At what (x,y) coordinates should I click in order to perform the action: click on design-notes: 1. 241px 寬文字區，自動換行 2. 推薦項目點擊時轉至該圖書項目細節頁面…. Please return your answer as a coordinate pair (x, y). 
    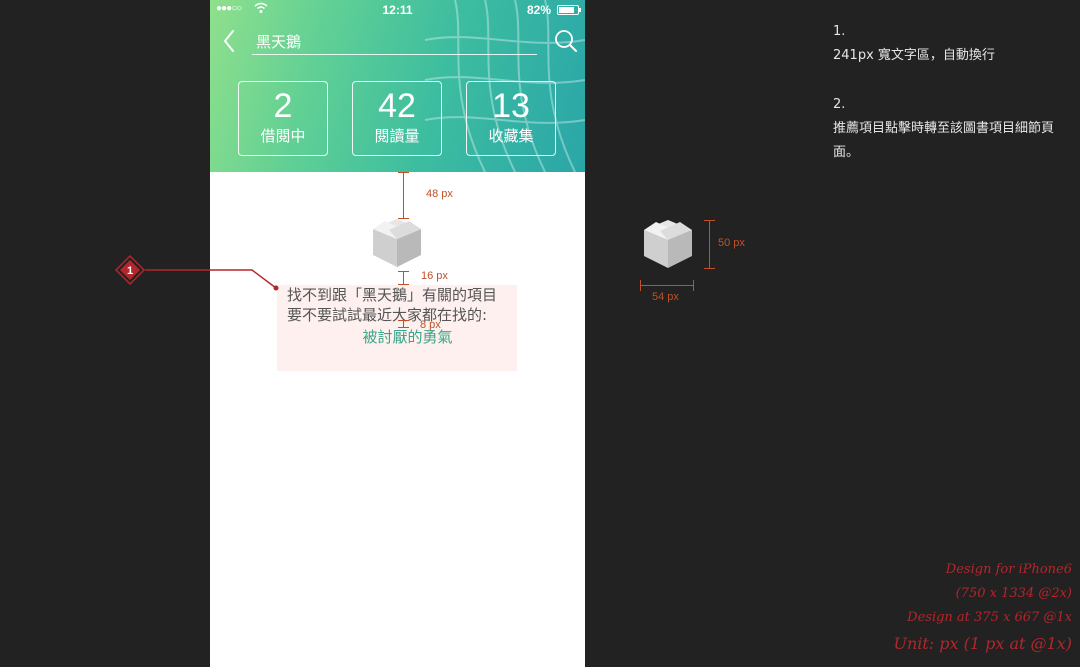
    Looking at the image, I should click on (955, 92).